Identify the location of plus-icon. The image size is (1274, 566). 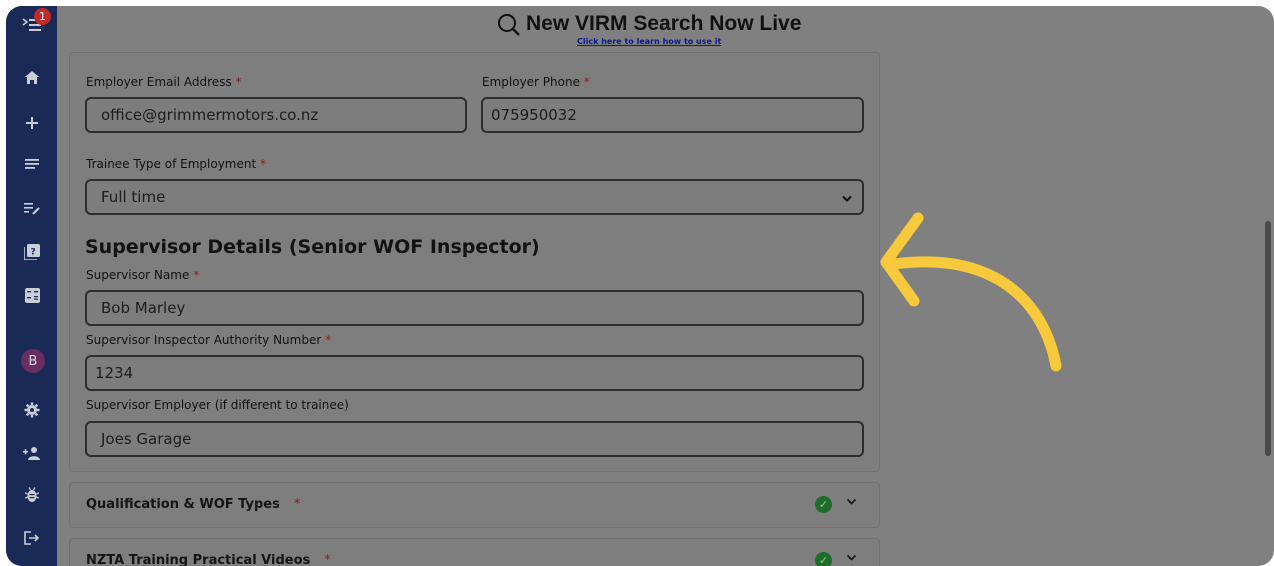
(32, 123).